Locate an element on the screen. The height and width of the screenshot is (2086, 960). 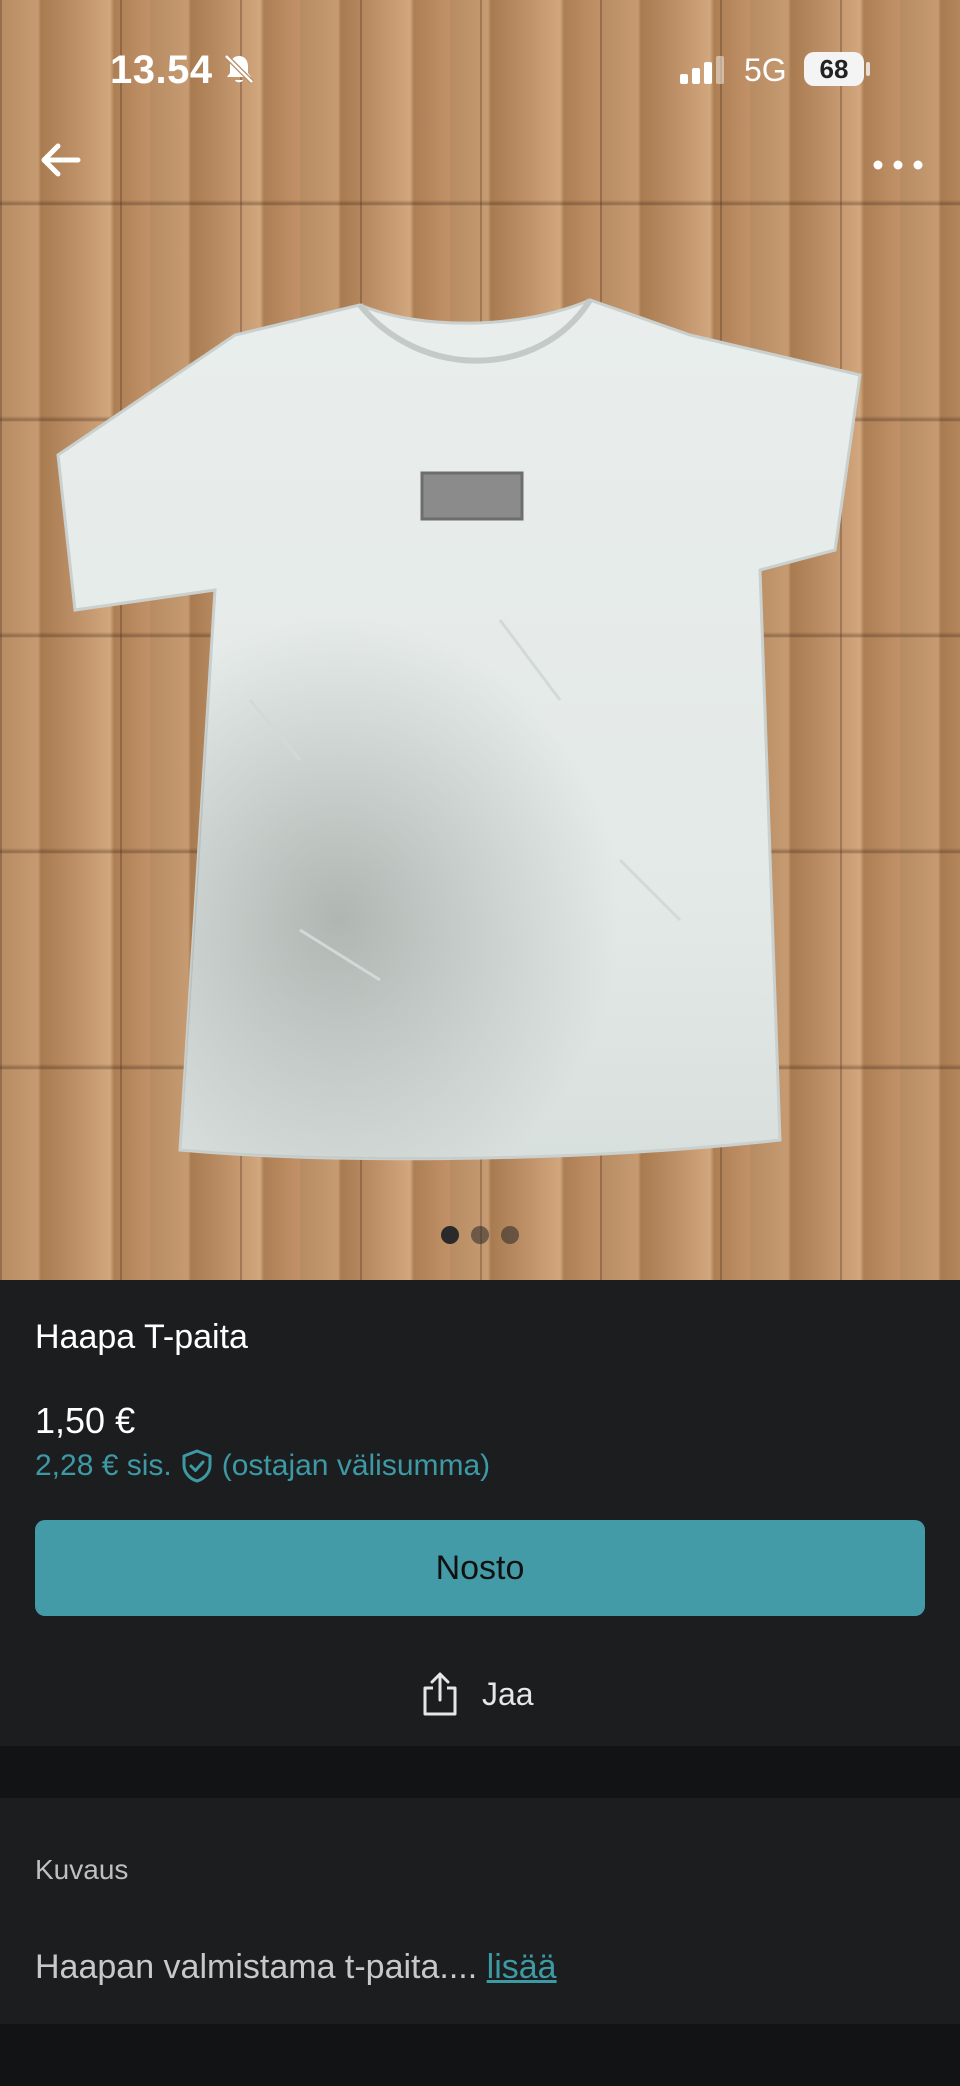
section-divider is located at coordinates (480, 1772).